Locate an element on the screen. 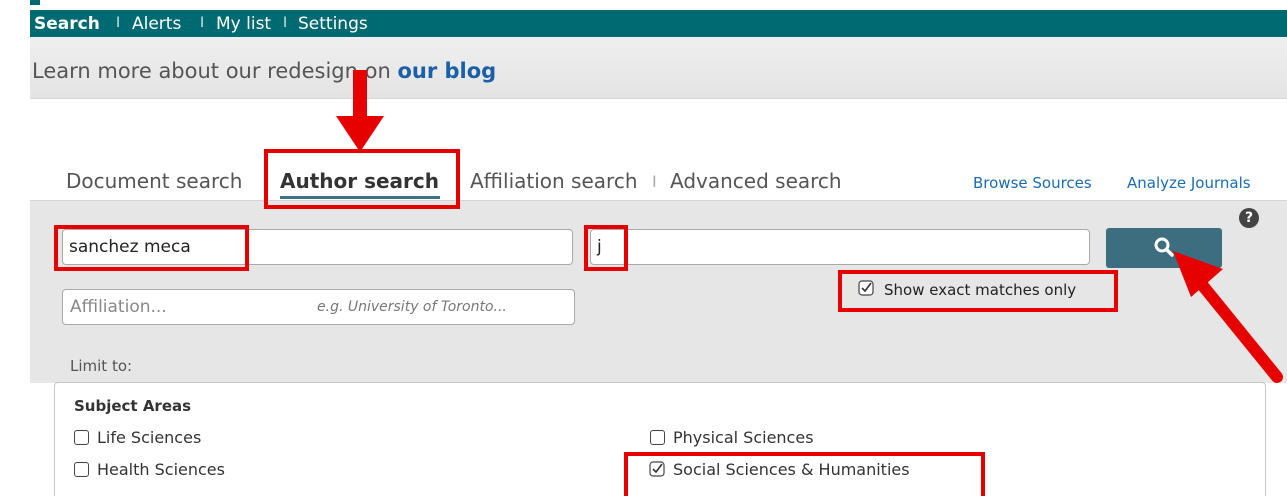  physical-sciences-label: Physical Sciences is located at coordinates (743, 437).